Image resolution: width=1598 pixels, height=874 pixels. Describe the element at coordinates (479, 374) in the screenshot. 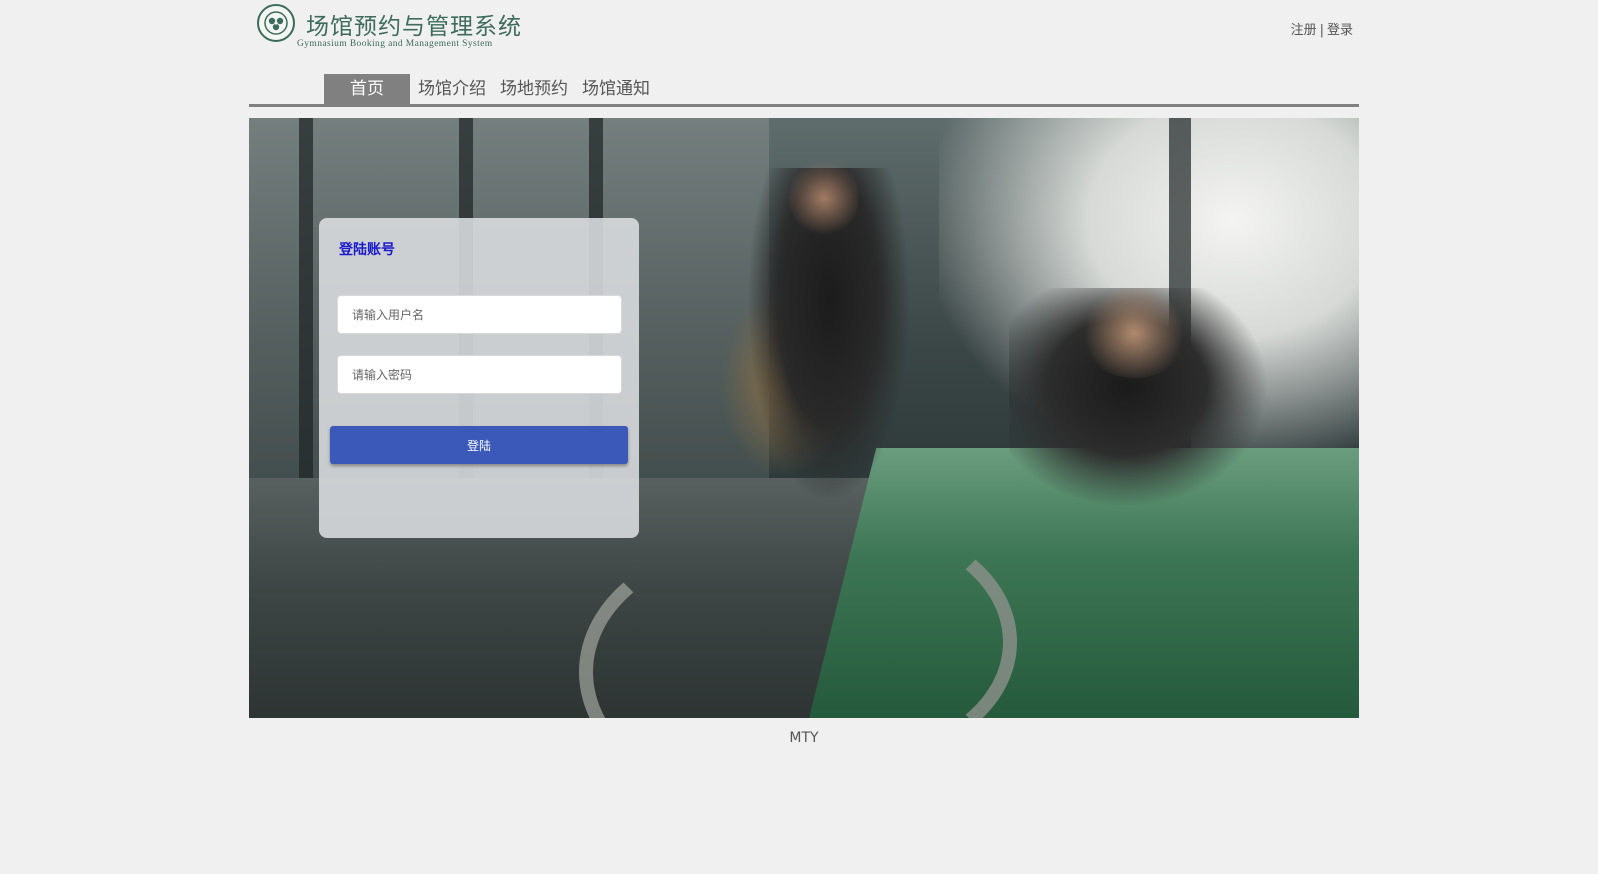

I see `password-input` at that location.